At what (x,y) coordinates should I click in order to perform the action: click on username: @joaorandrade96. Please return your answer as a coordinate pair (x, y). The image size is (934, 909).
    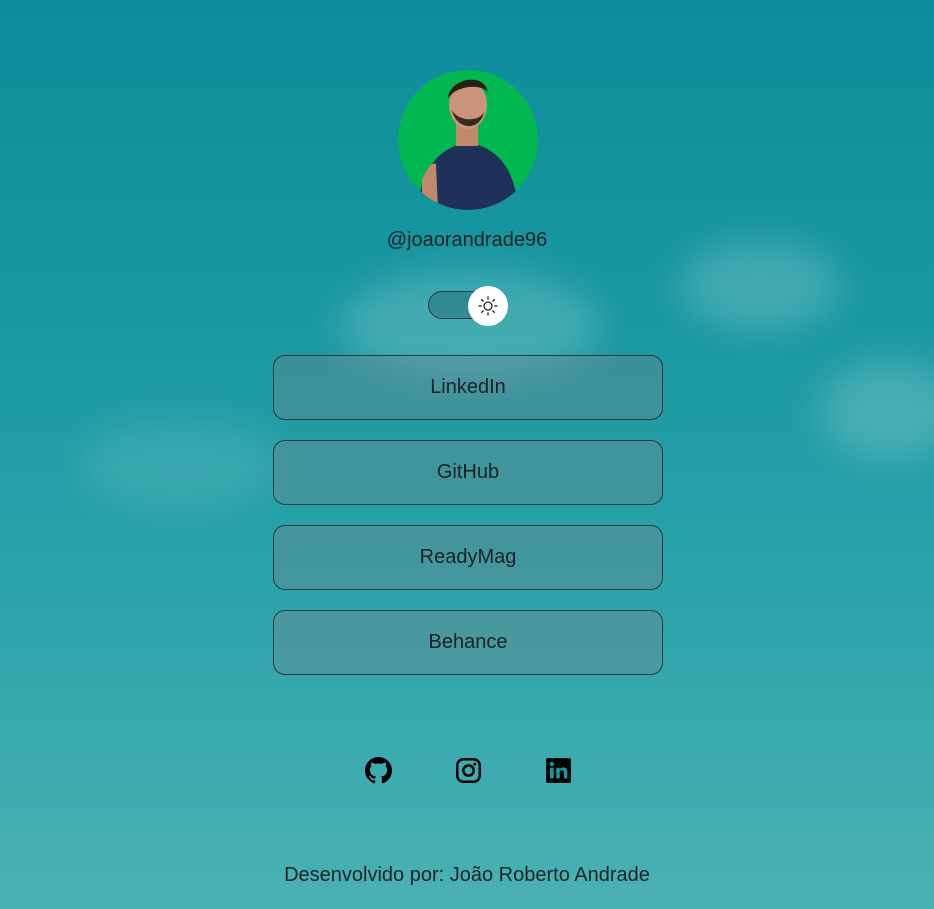
    Looking at the image, I should click on (467, 240).